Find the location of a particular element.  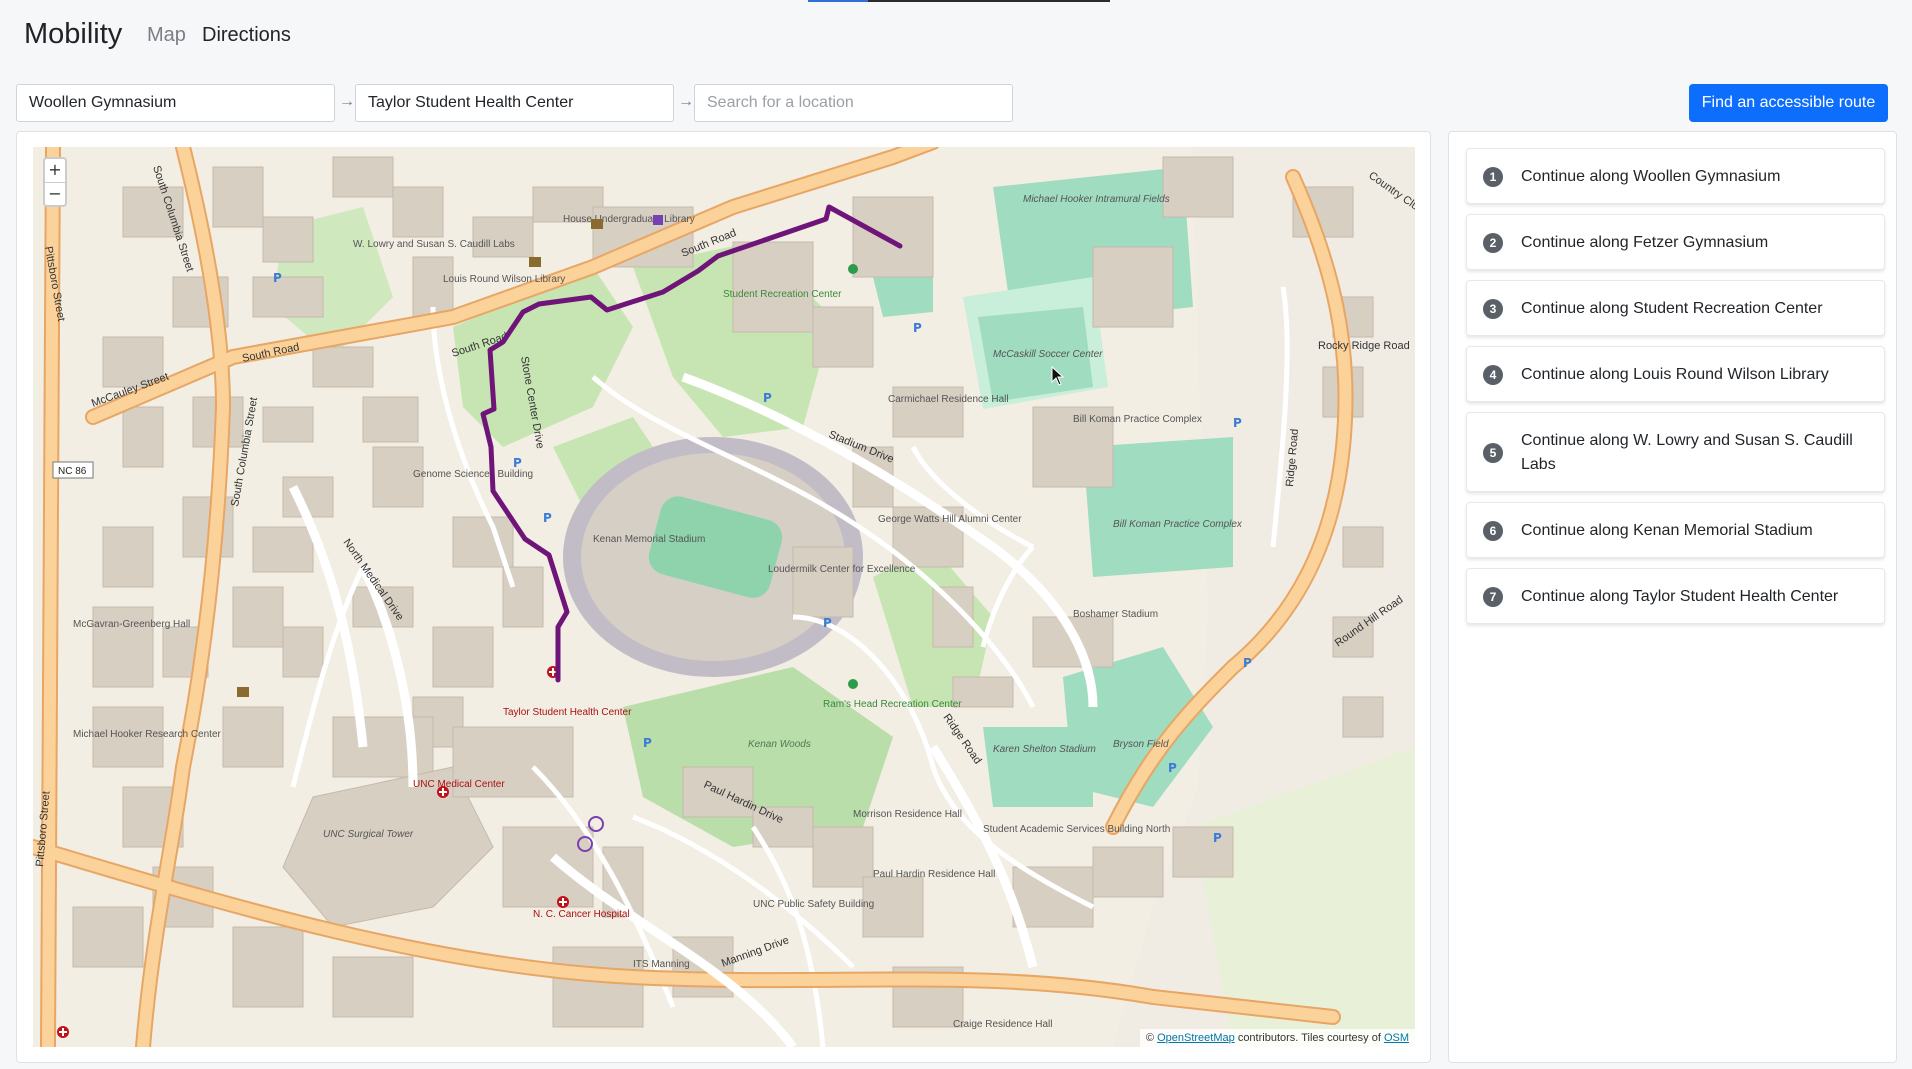

mouse-cursor-icon is located at coordinates (1058, 376).